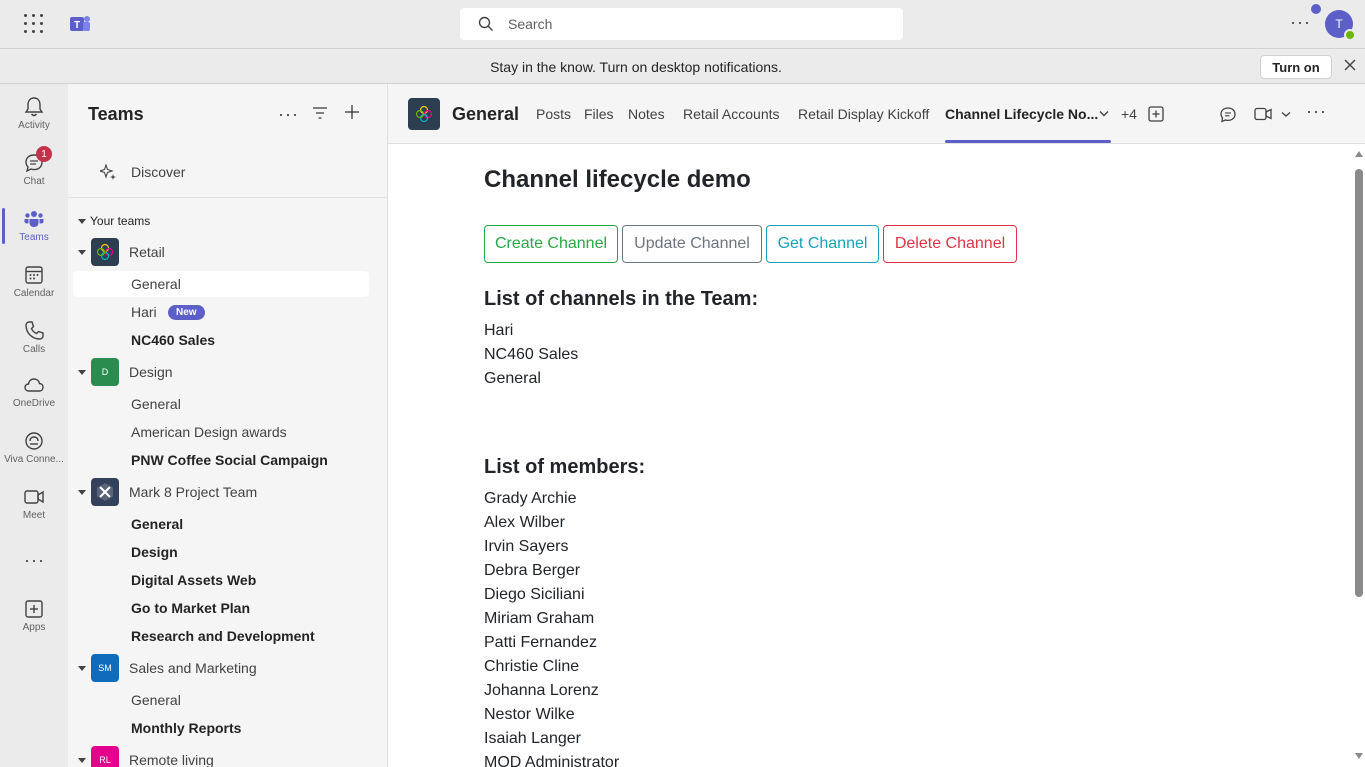 Image resolution: width=1365 pixels, height=767 pixels. What do you see at coordinates (34, 330) in the screenshot?
I see `phone-icon` at bounding box center [34, 330].